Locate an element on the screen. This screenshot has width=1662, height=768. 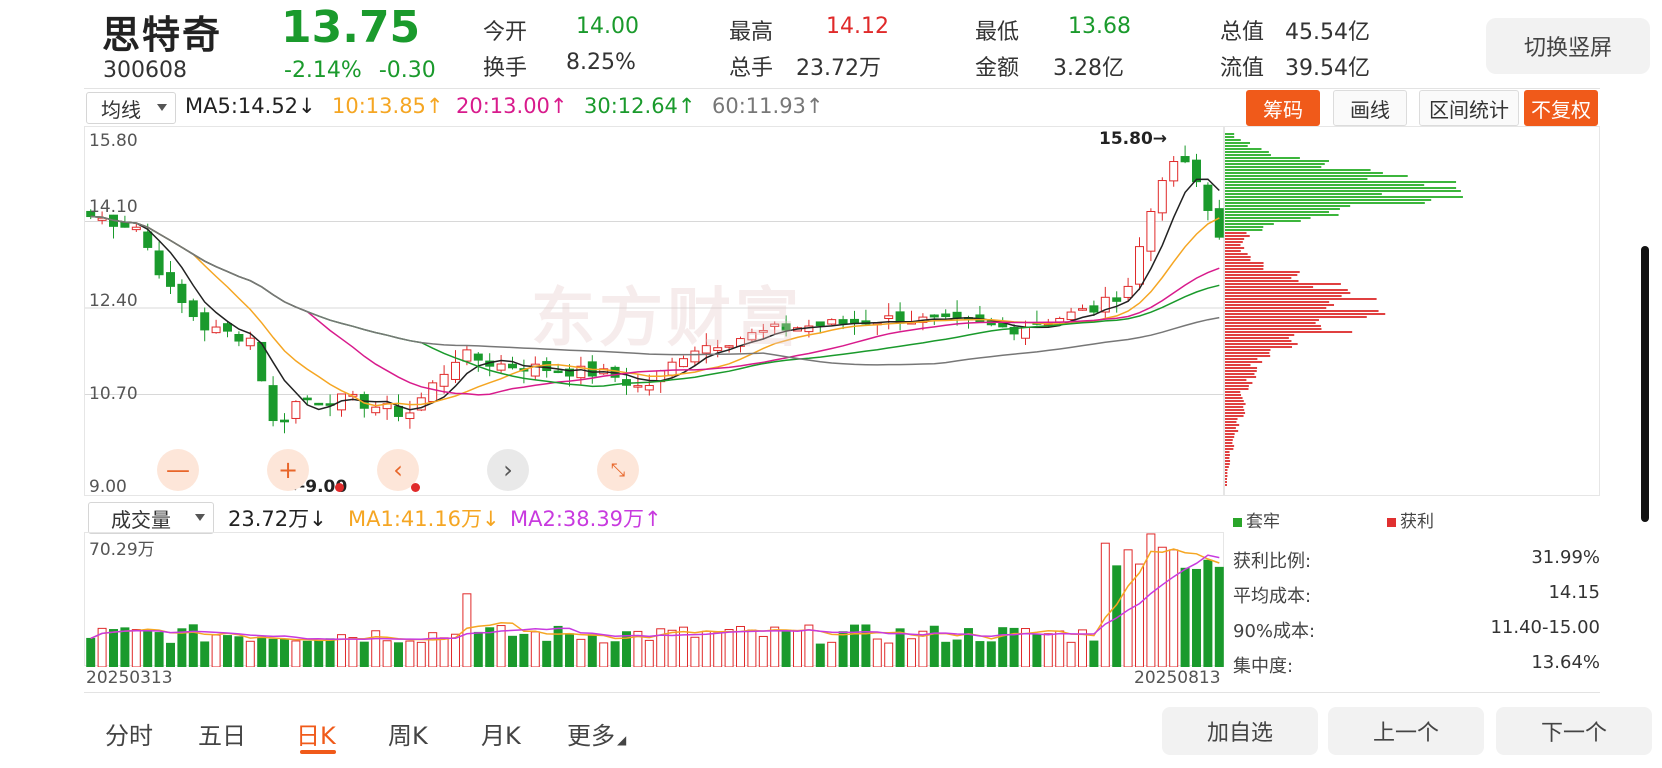
compress-icon: ⤡ is located at coordinates (618, 470).